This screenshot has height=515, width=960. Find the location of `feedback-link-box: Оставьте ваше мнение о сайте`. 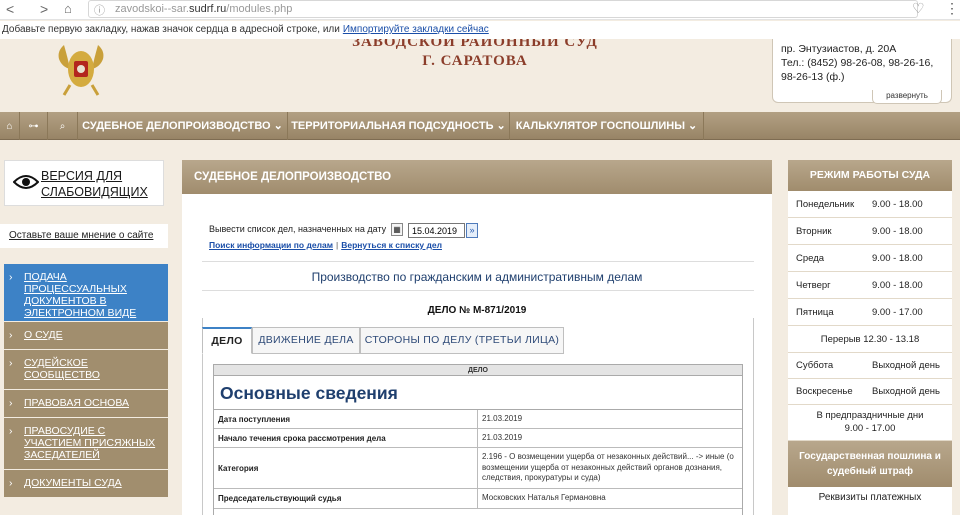

feedback-link-box: Оставьте ваше мнение о сайте is located at coordinates (84, 236).